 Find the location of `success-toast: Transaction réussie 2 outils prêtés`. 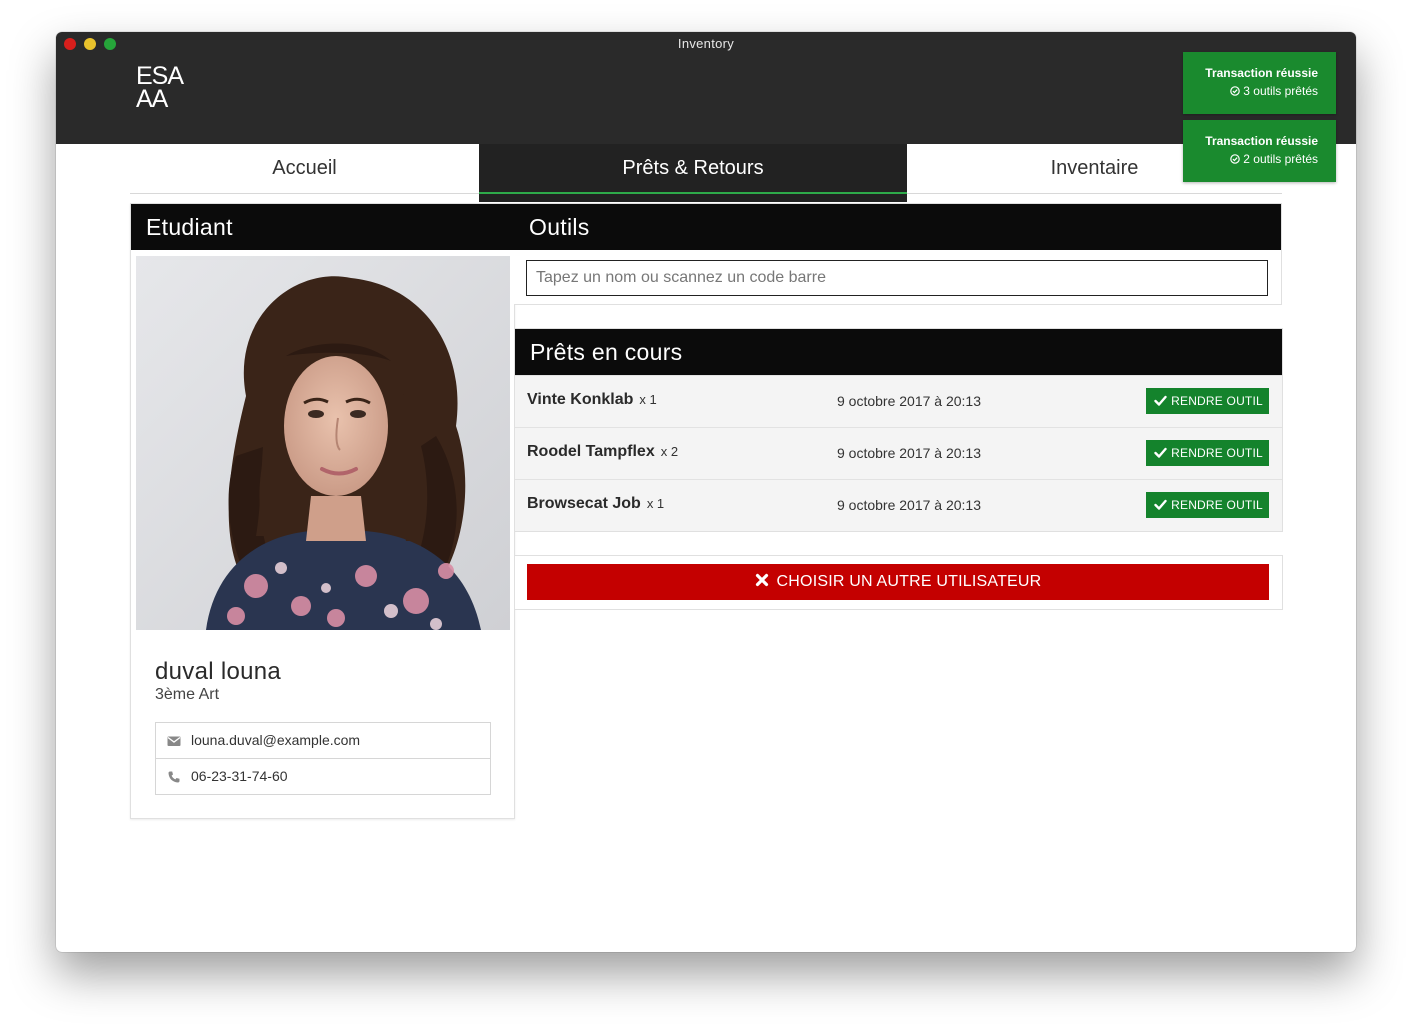

success-toast: Transaction réussie 2 outils prêtés is located at coordinates (1259, 151).